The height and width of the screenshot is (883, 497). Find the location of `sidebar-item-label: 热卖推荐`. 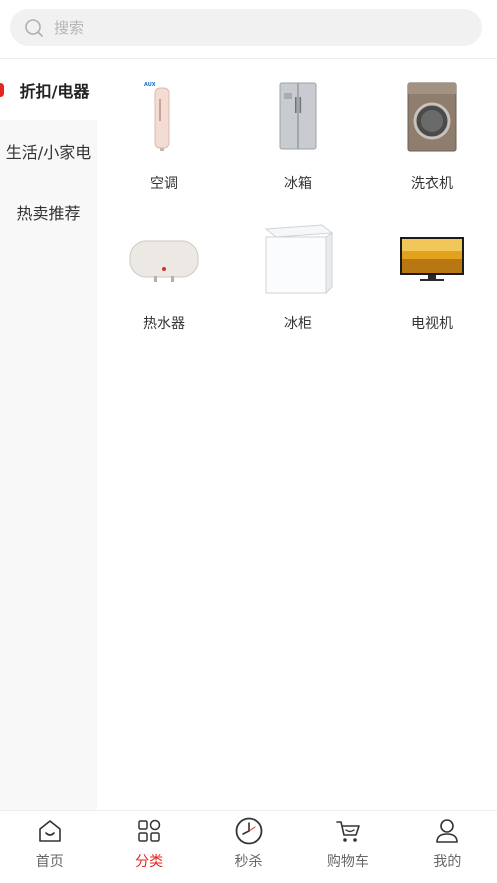

sidebar-item-label: 热卖推荐 is located at coordinates (48, 213).